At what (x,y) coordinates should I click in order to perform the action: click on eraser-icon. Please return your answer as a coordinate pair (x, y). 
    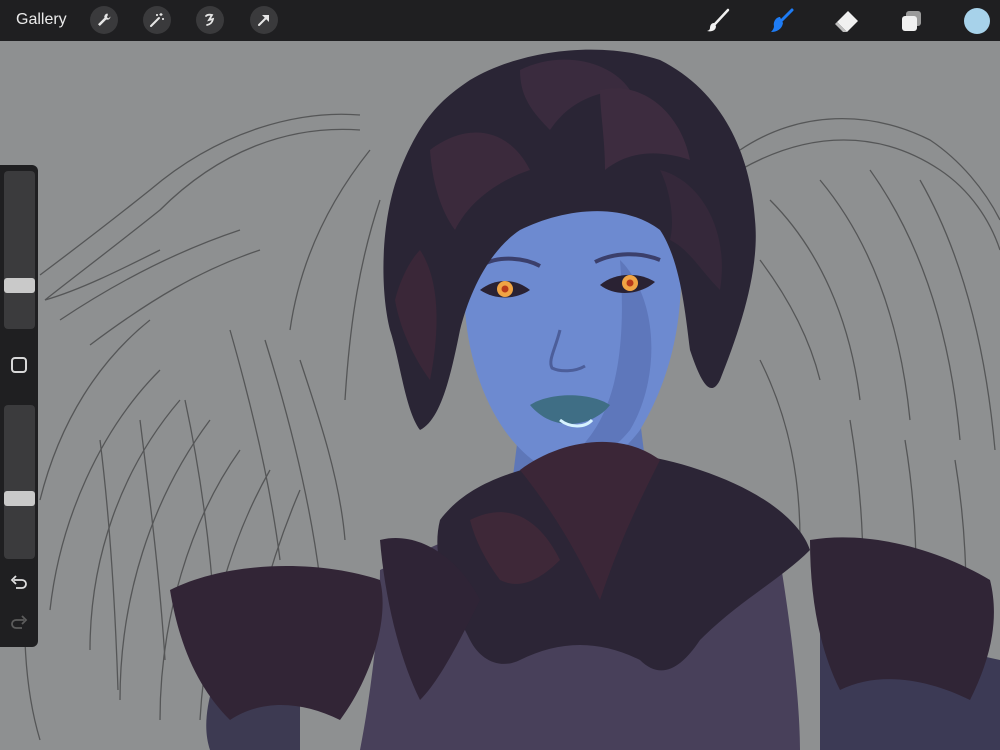
    Looking at the image, I should click on (846, 21).